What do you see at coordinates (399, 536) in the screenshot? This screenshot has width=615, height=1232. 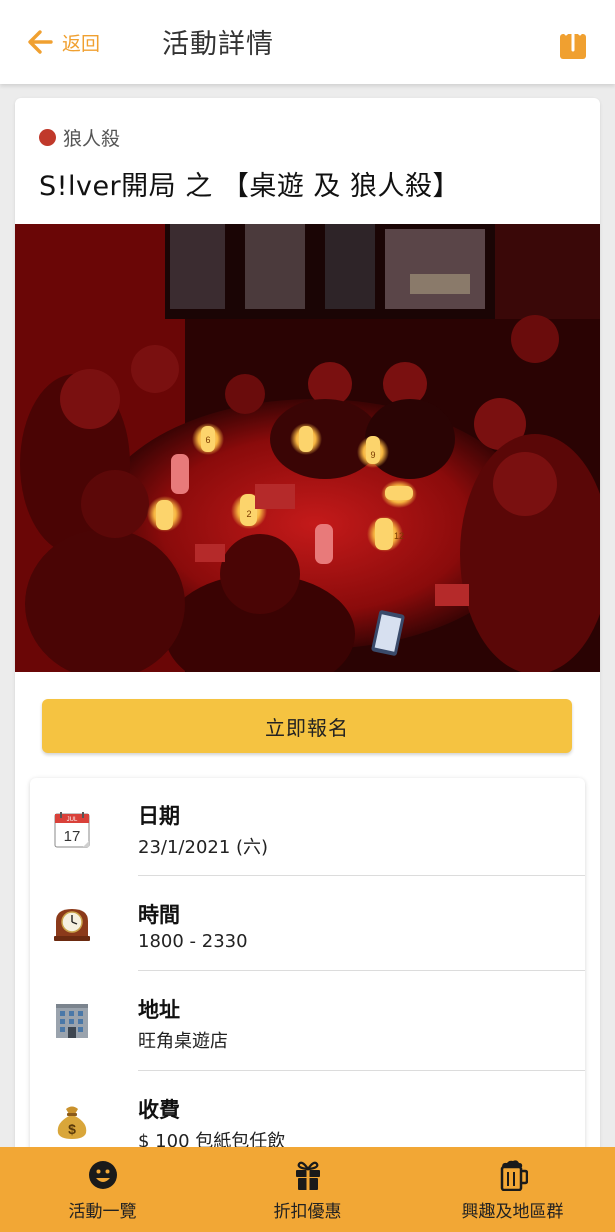 I see `lantern-number: 12` at bounding box center [399, 536].